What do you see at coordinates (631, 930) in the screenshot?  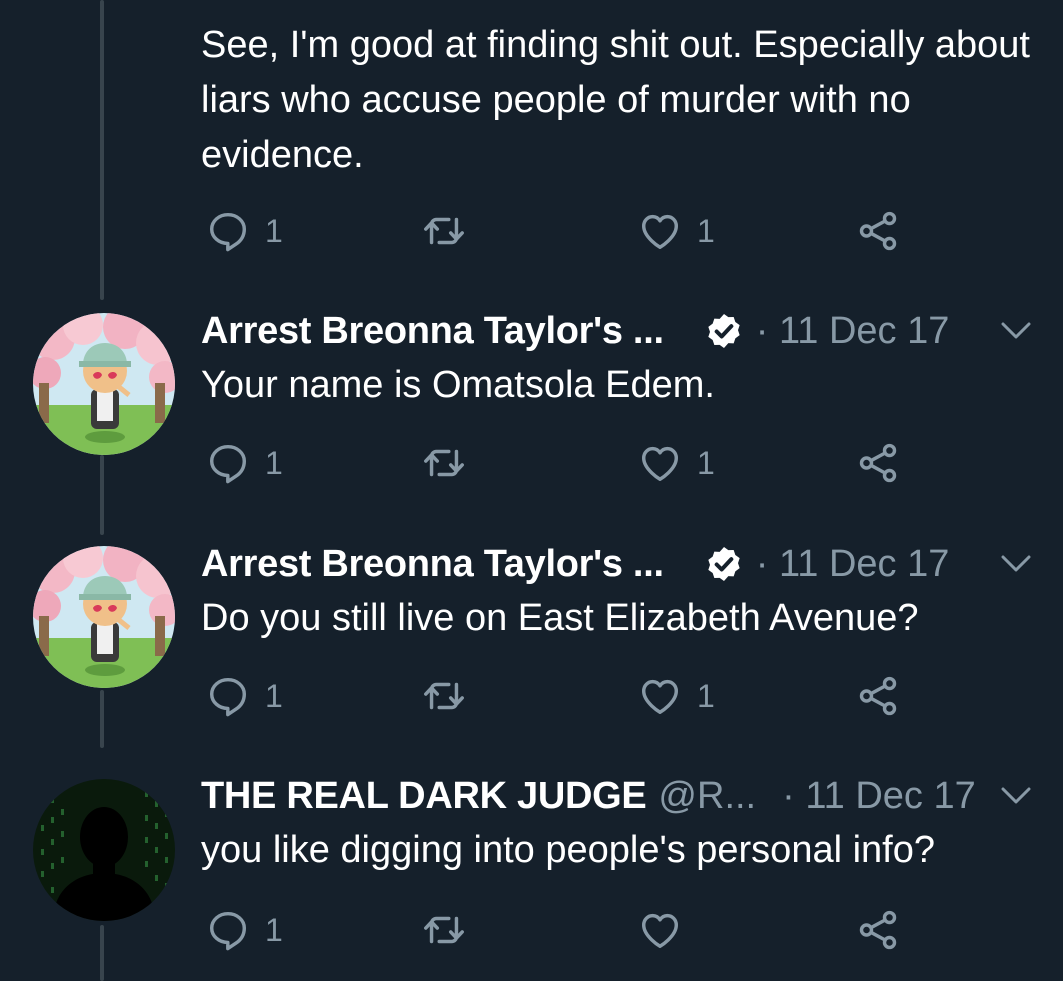 I see `tweet-actions: 1` at bounding box center [631, 930].